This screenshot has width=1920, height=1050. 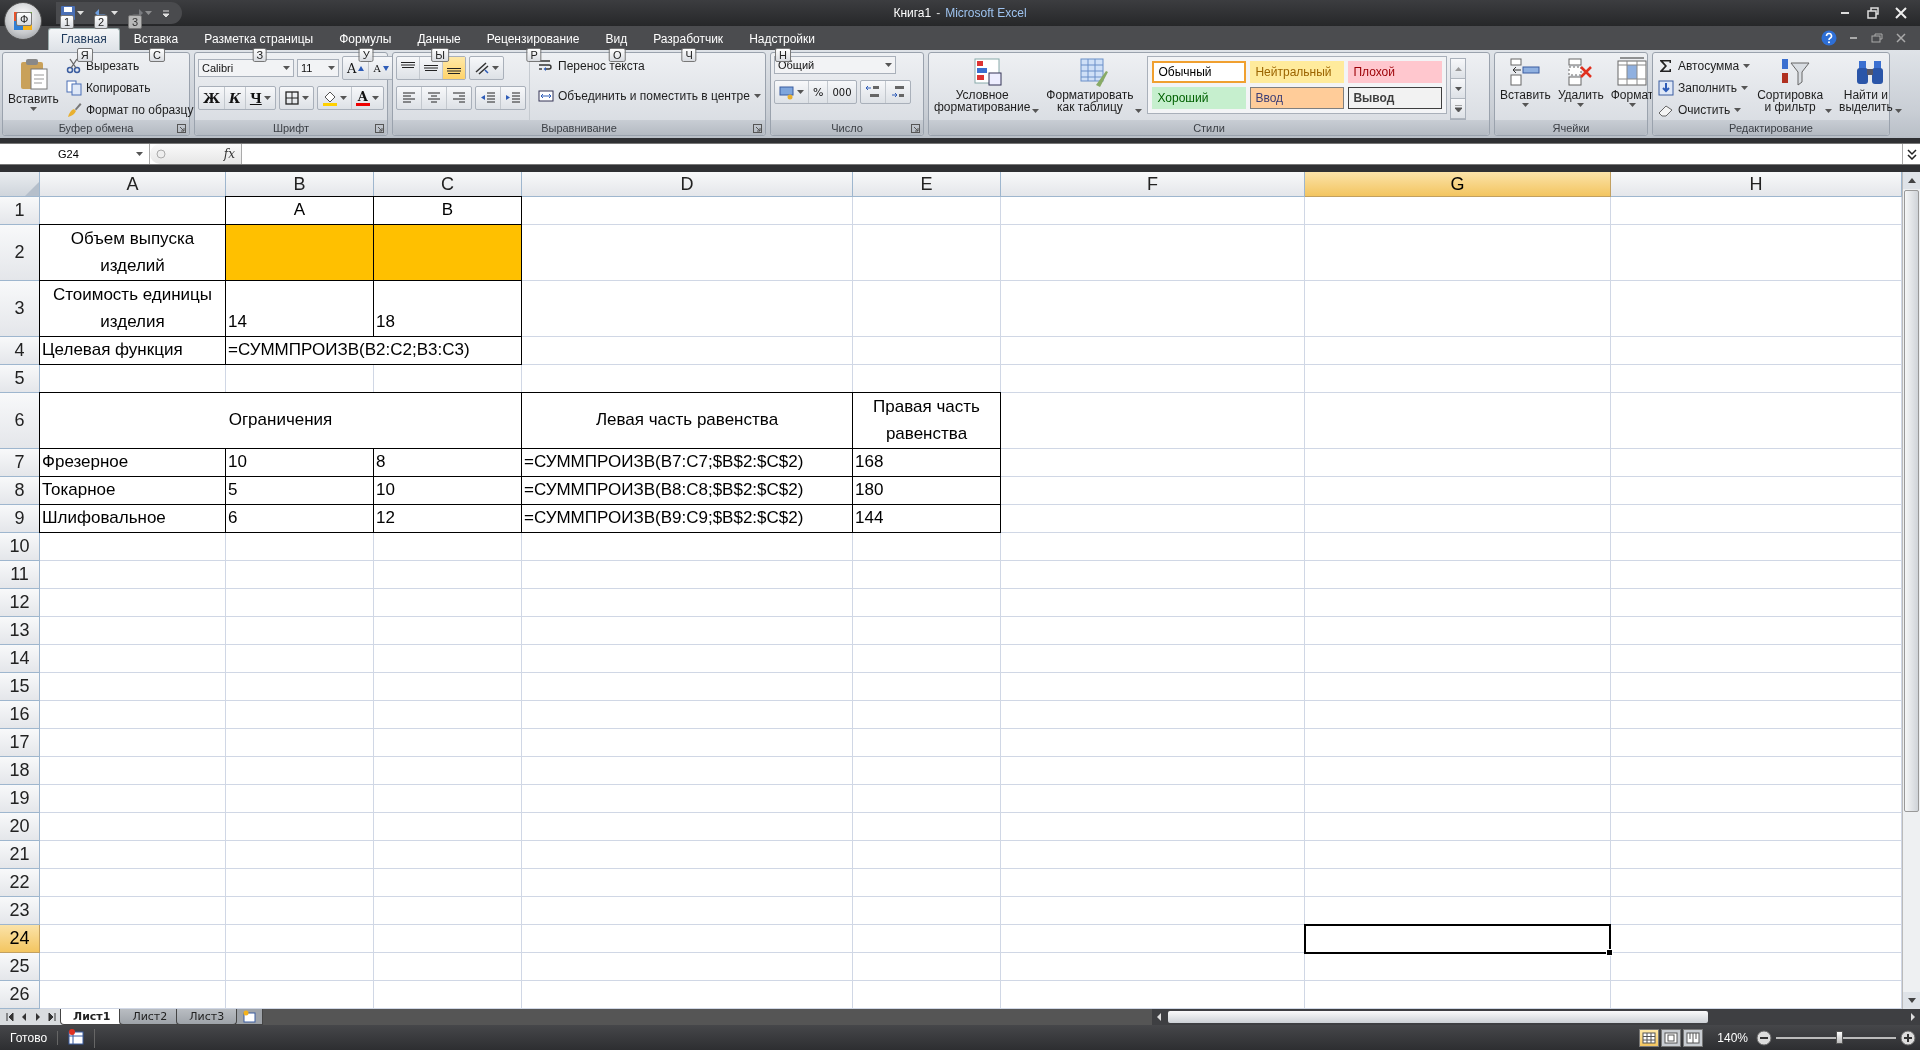 What do you see at coordinates (819, 92) in the screenshot?
I see `percent-button: %` at bounding box center [819, 92].